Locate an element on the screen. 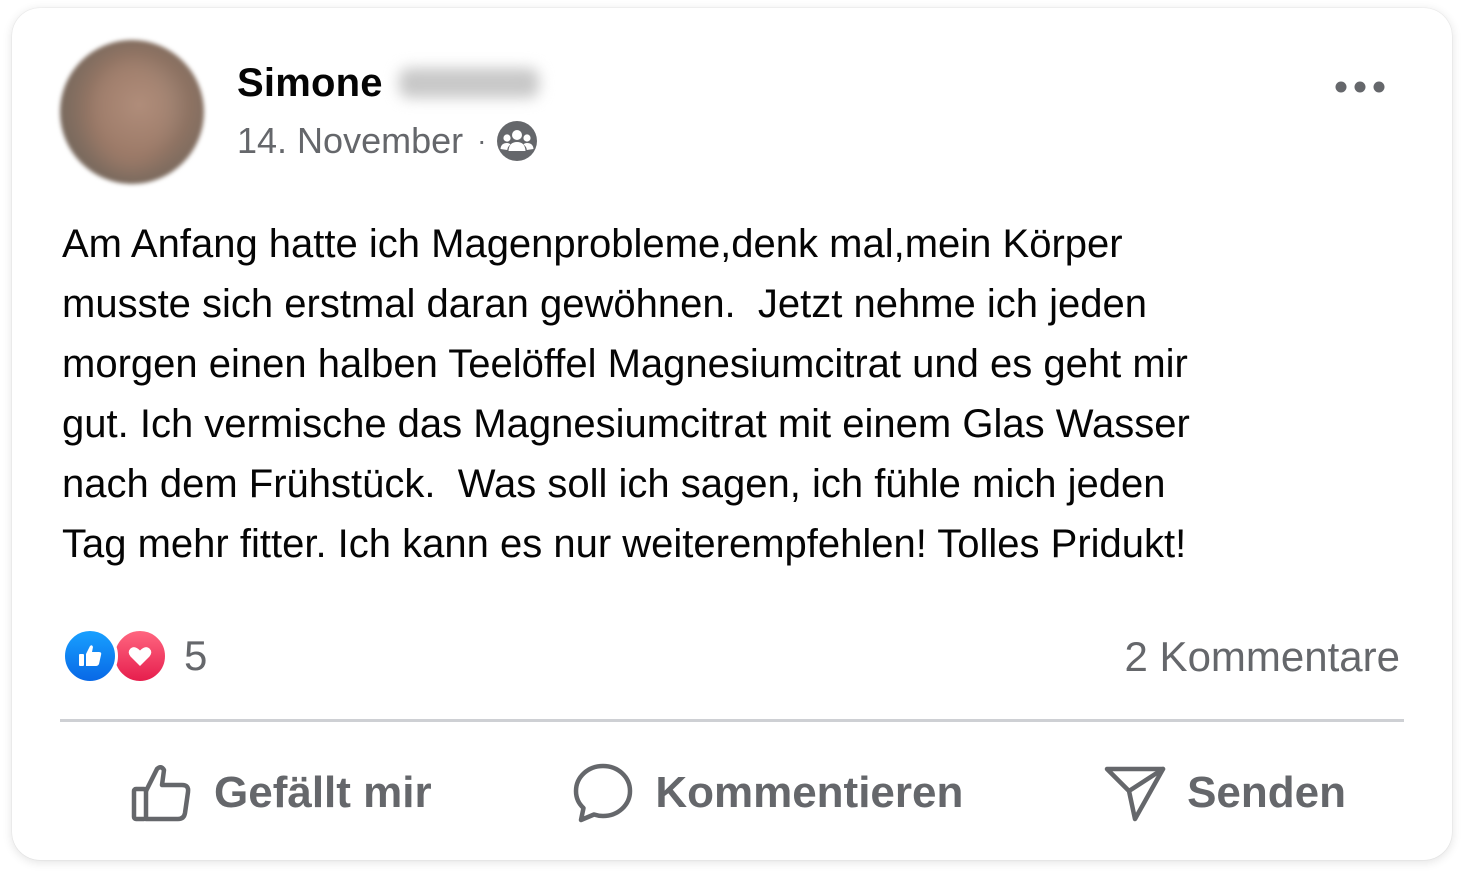  send-button-label: Senden is located at coordinates (1266, 792).